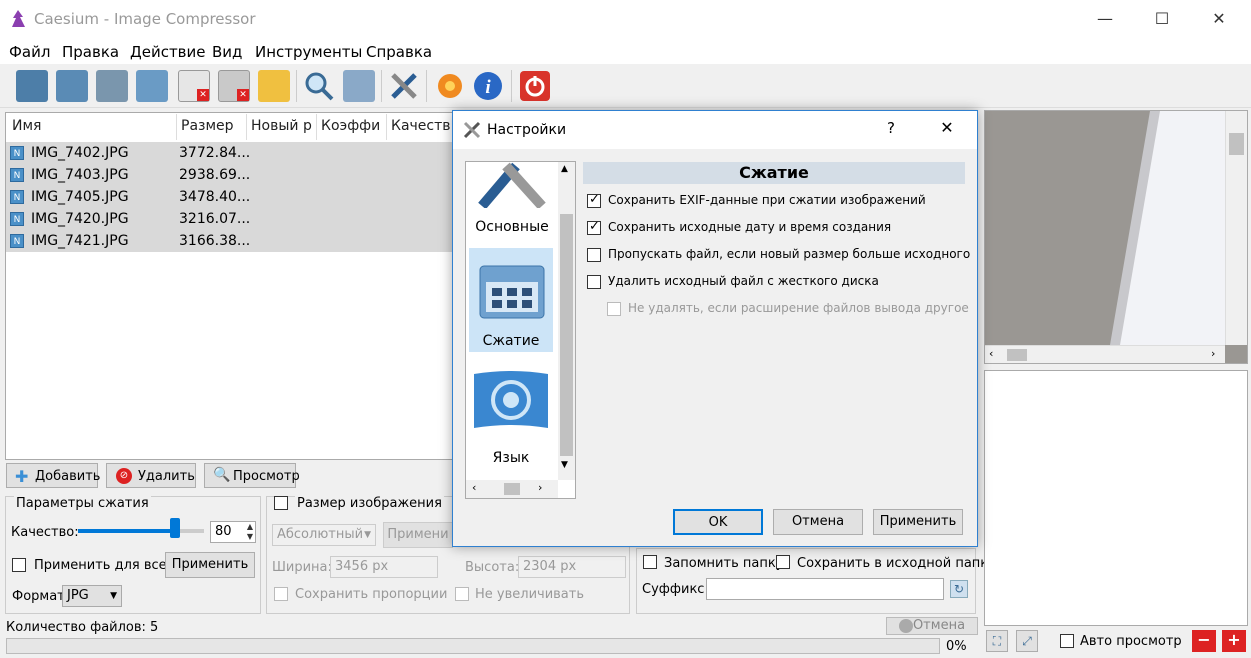 The image size is (1251, 658). What do you see at coordinates (421, 126) in the screenshot?
I see `column-quality: Качеств` at bounding box center [421, 126].